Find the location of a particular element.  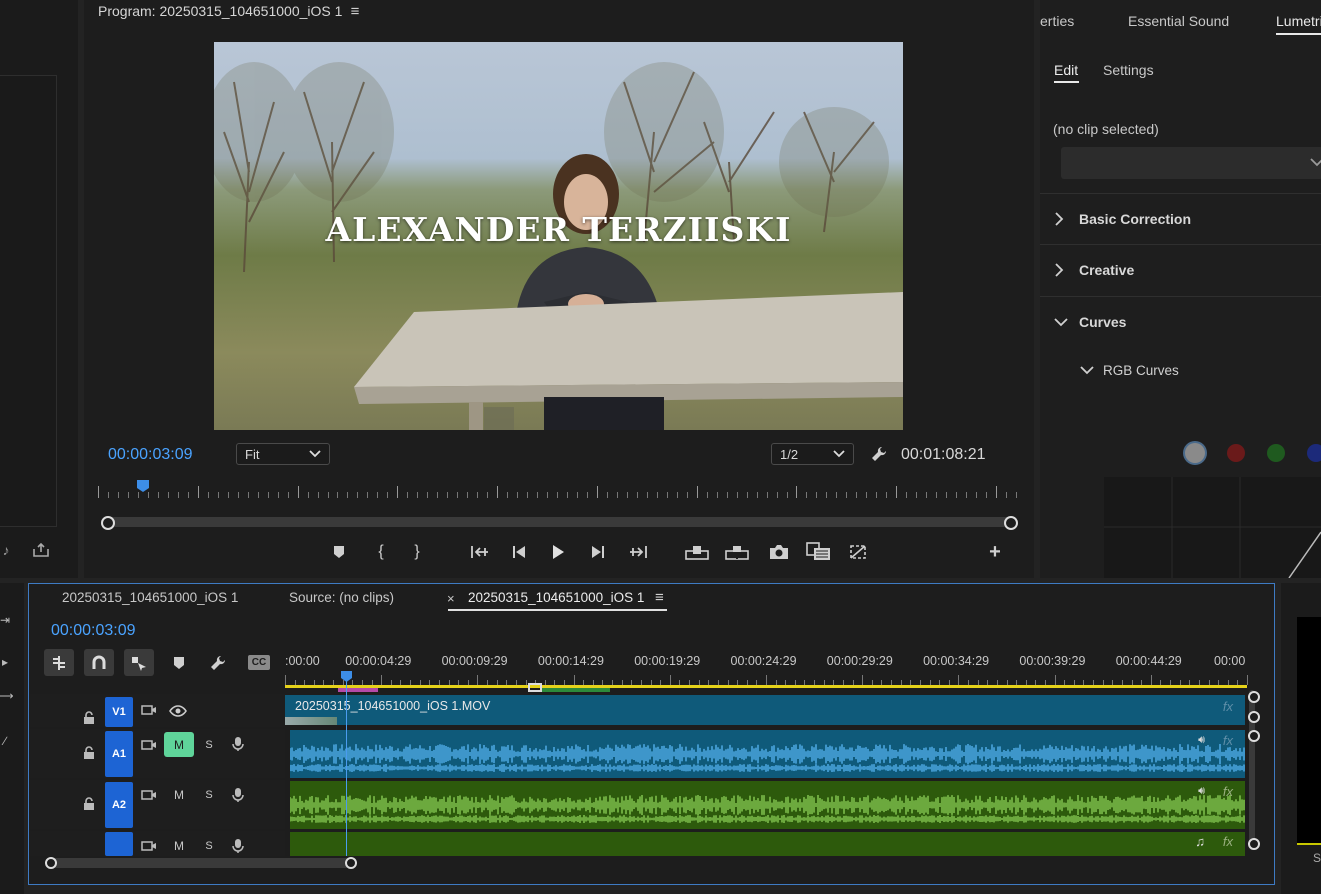

timeline-work-area-bar is located at coordinates (766, 686).